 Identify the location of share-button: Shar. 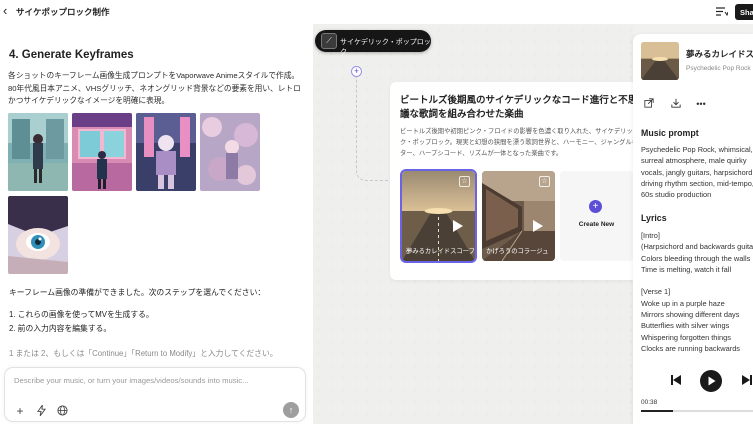
(744, 12).